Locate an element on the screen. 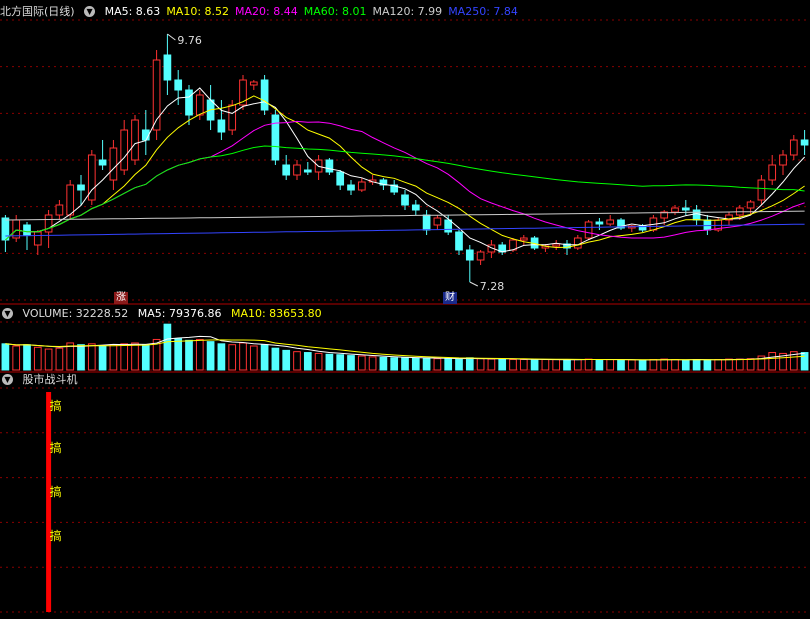 The width and height of the screenshot is (810, 619). ma250-line is located at coordinates (405, 230).